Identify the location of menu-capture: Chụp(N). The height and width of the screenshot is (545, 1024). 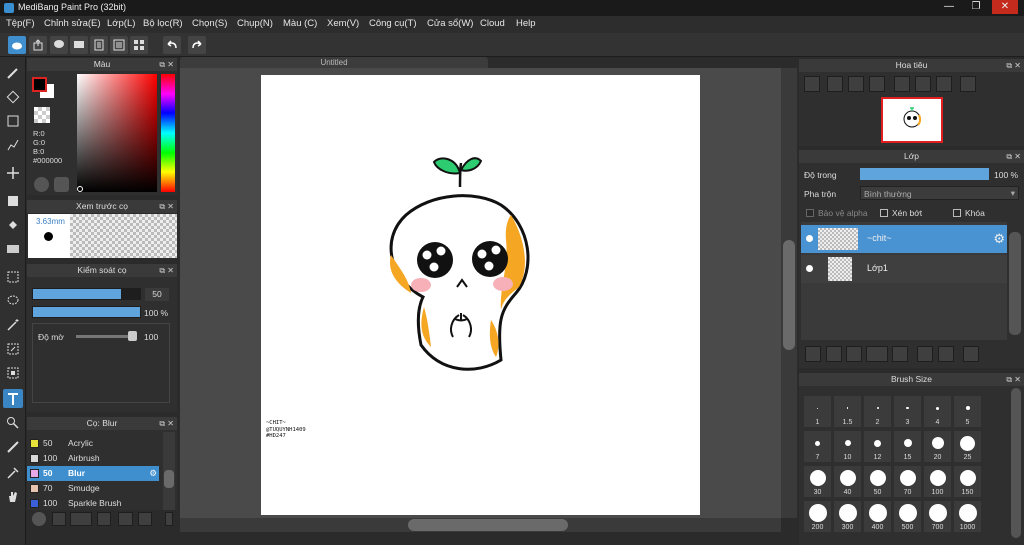
(255, 23).